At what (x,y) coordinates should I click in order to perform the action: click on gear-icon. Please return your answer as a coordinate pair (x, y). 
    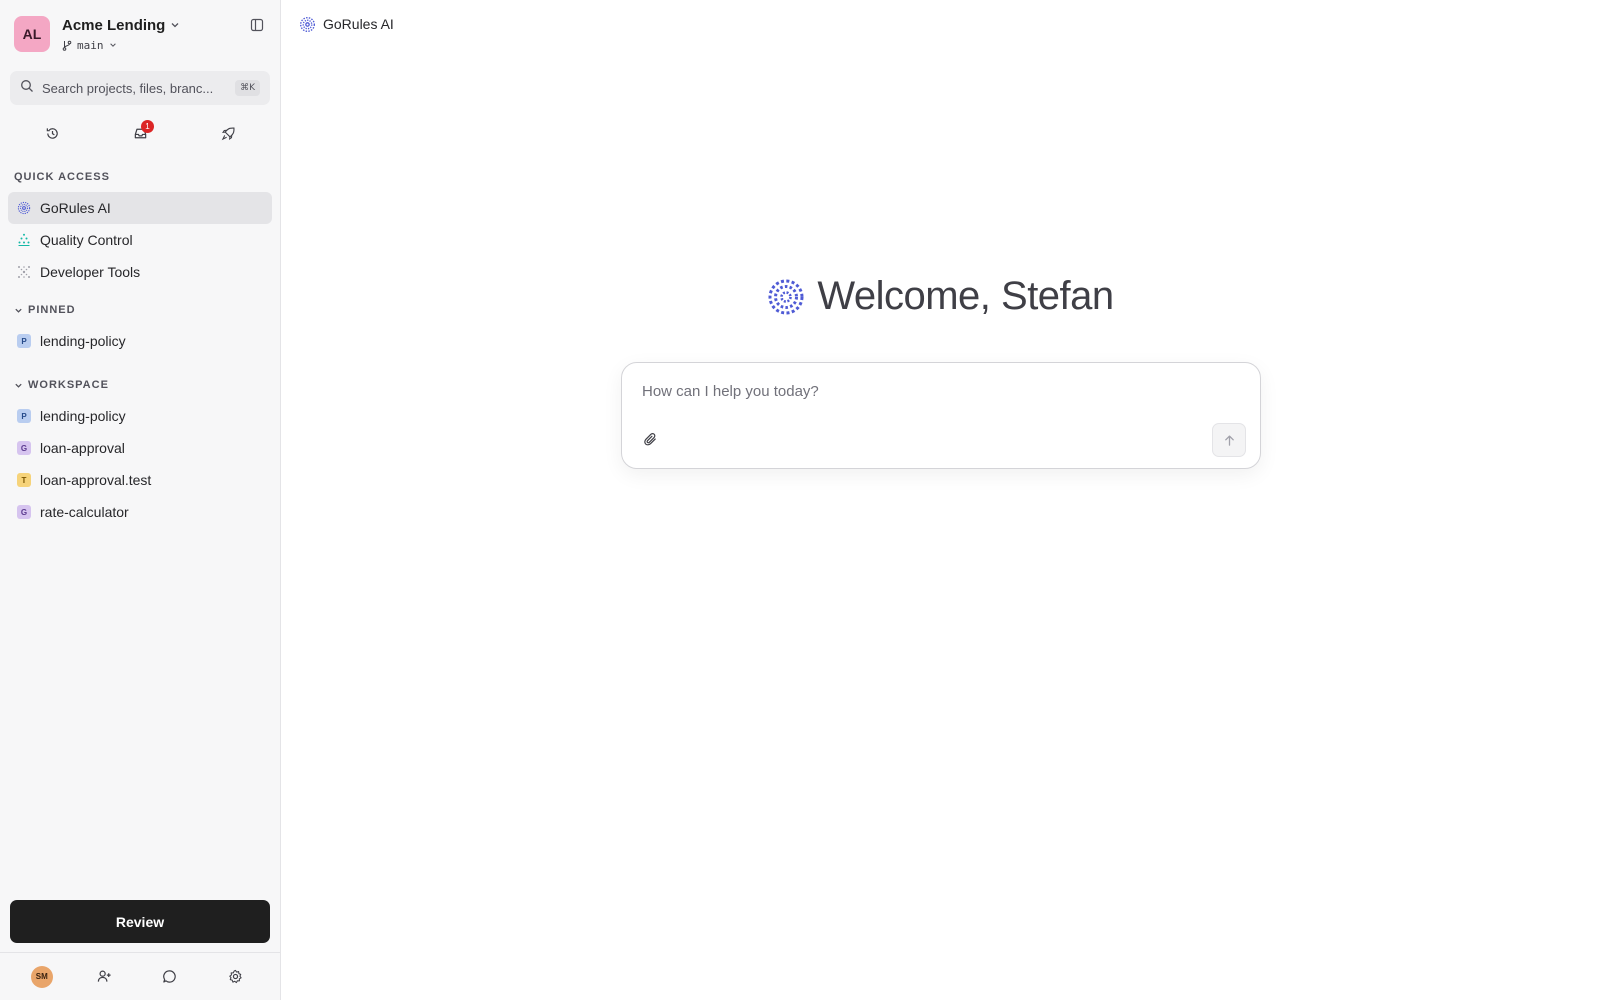
    Looking at the image, I should click on (235, 976).